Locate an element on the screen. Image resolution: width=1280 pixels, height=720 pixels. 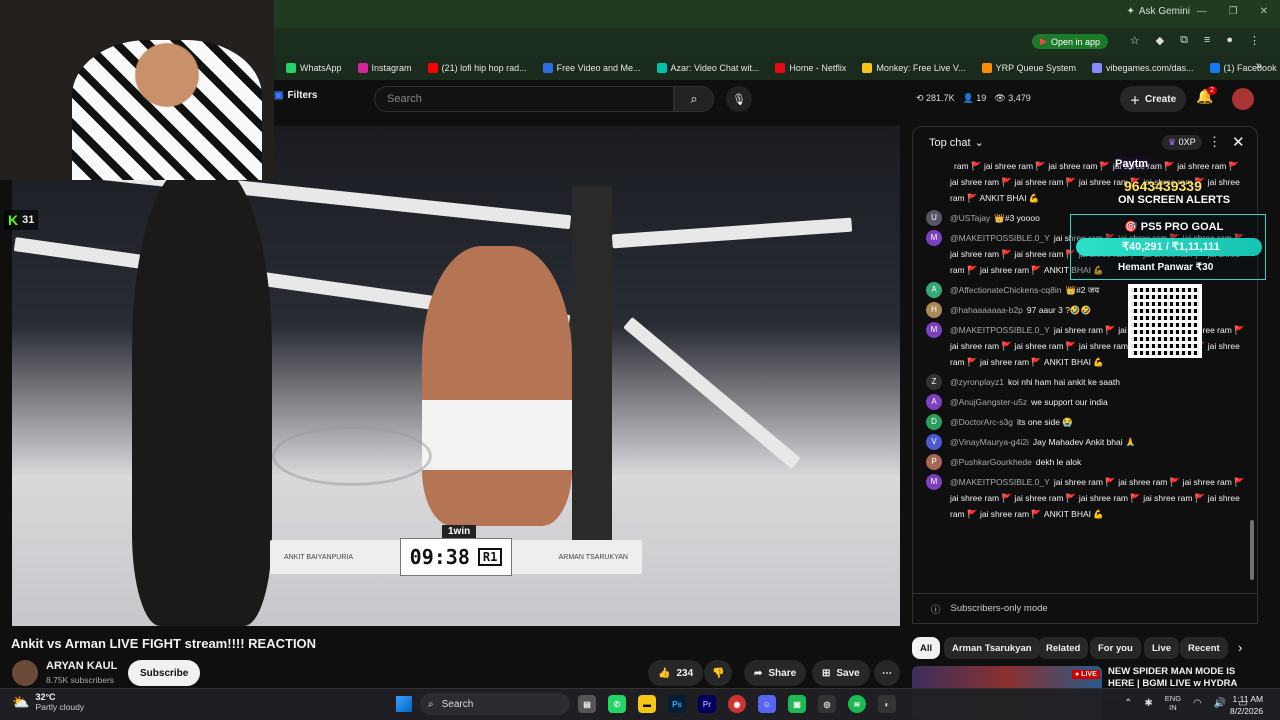
media-icon: ≡ is located at coordinates (1207, 40).